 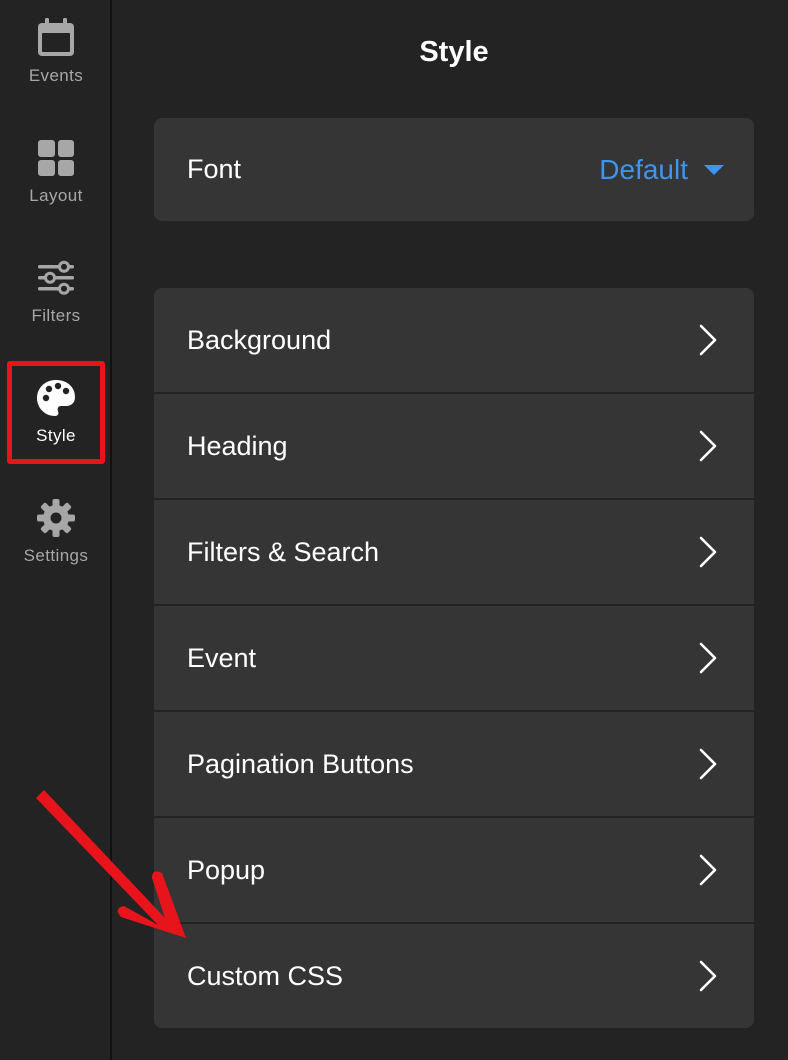 I want to click on sliders-icon, so click(x=56, y=277).